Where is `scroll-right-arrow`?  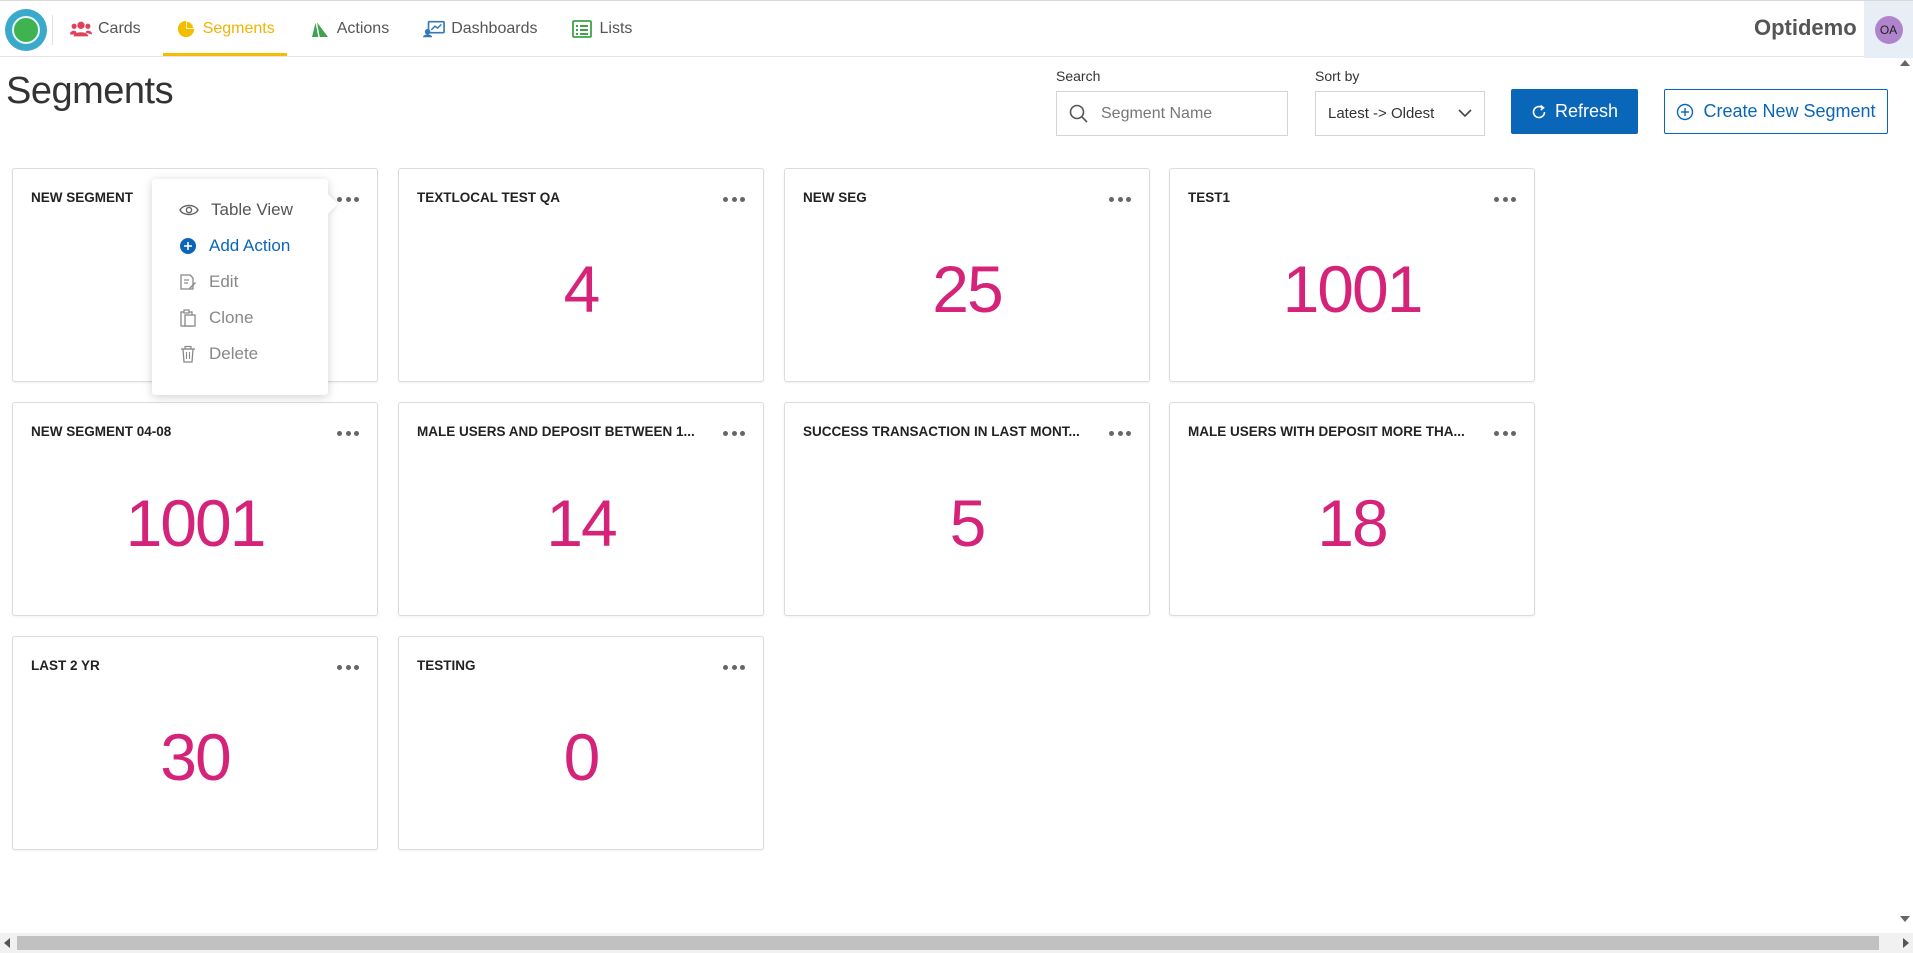 scroll-right-arrow is located at coordinates (1906, 943).